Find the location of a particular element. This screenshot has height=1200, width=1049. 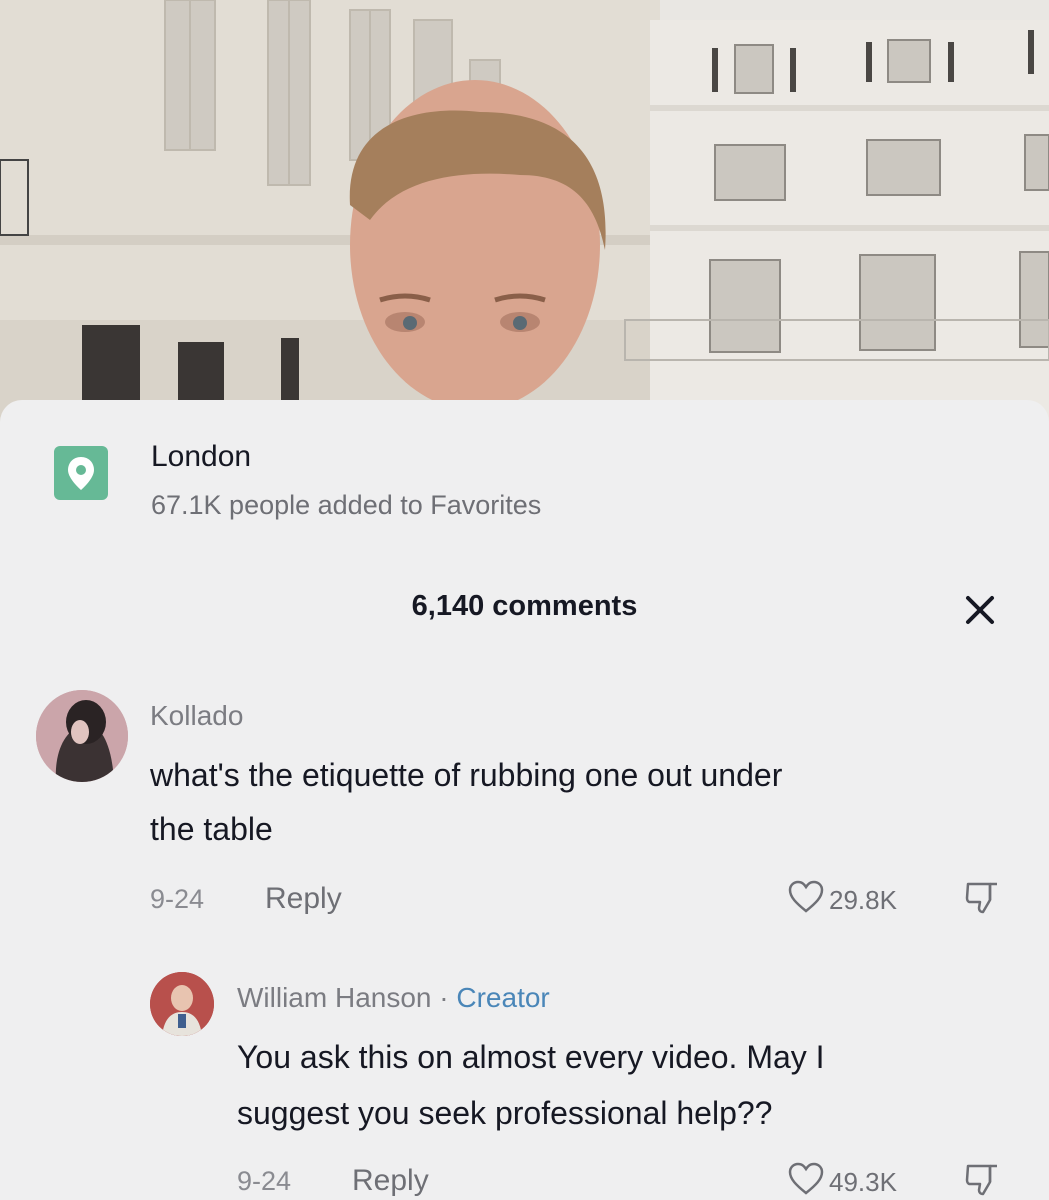

comment-text-line: the table is located at coordinates (211, 829).